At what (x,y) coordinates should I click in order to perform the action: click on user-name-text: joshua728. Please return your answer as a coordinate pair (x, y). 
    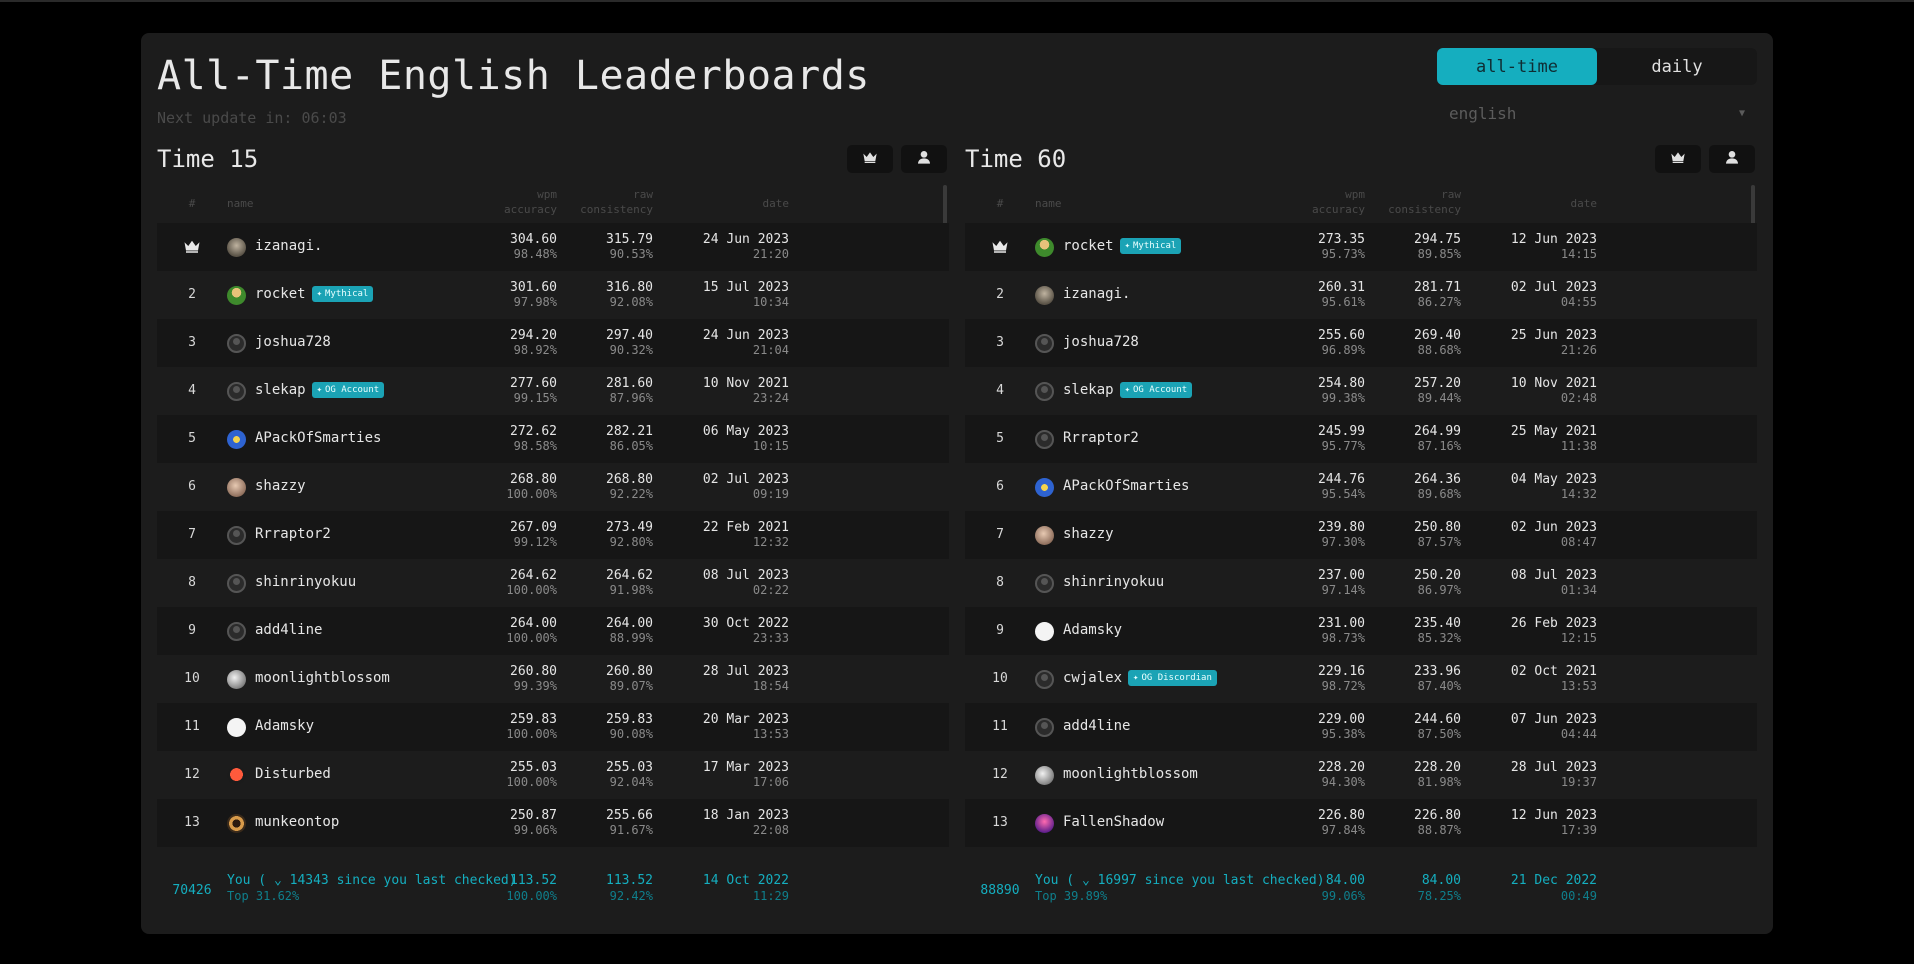
    Looking at the image, I should click on (293, 342).